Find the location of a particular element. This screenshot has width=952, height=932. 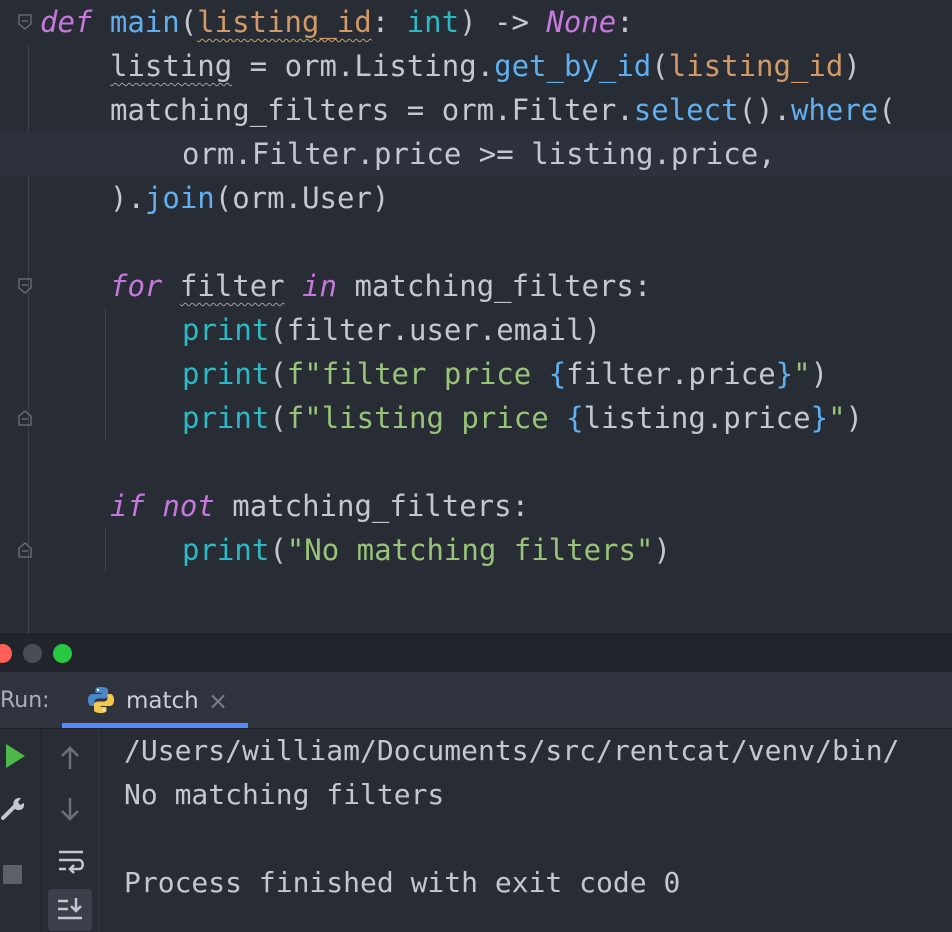

stop-icon is located at coordinates (12, 874).